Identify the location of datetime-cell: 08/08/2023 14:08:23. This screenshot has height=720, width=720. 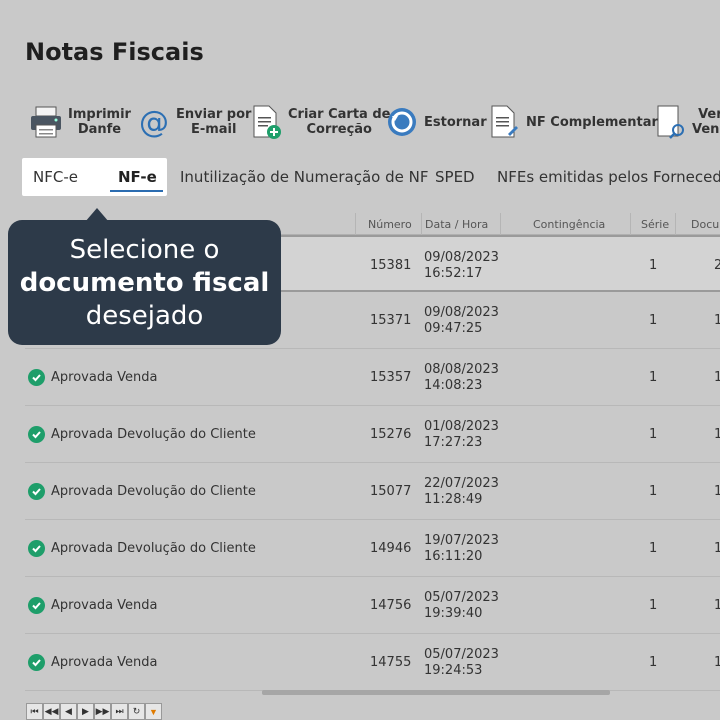
(461, 377).